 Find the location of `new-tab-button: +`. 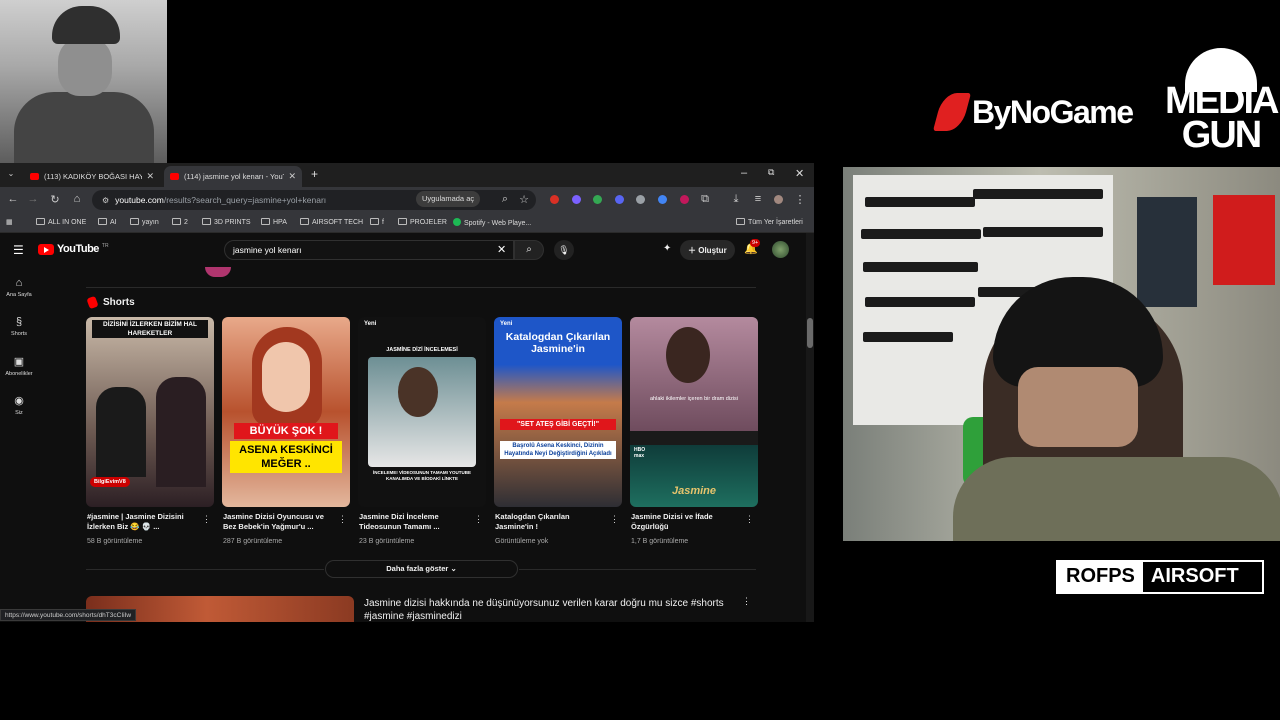

new-tab-button: + is located at coordinates (314, 174).